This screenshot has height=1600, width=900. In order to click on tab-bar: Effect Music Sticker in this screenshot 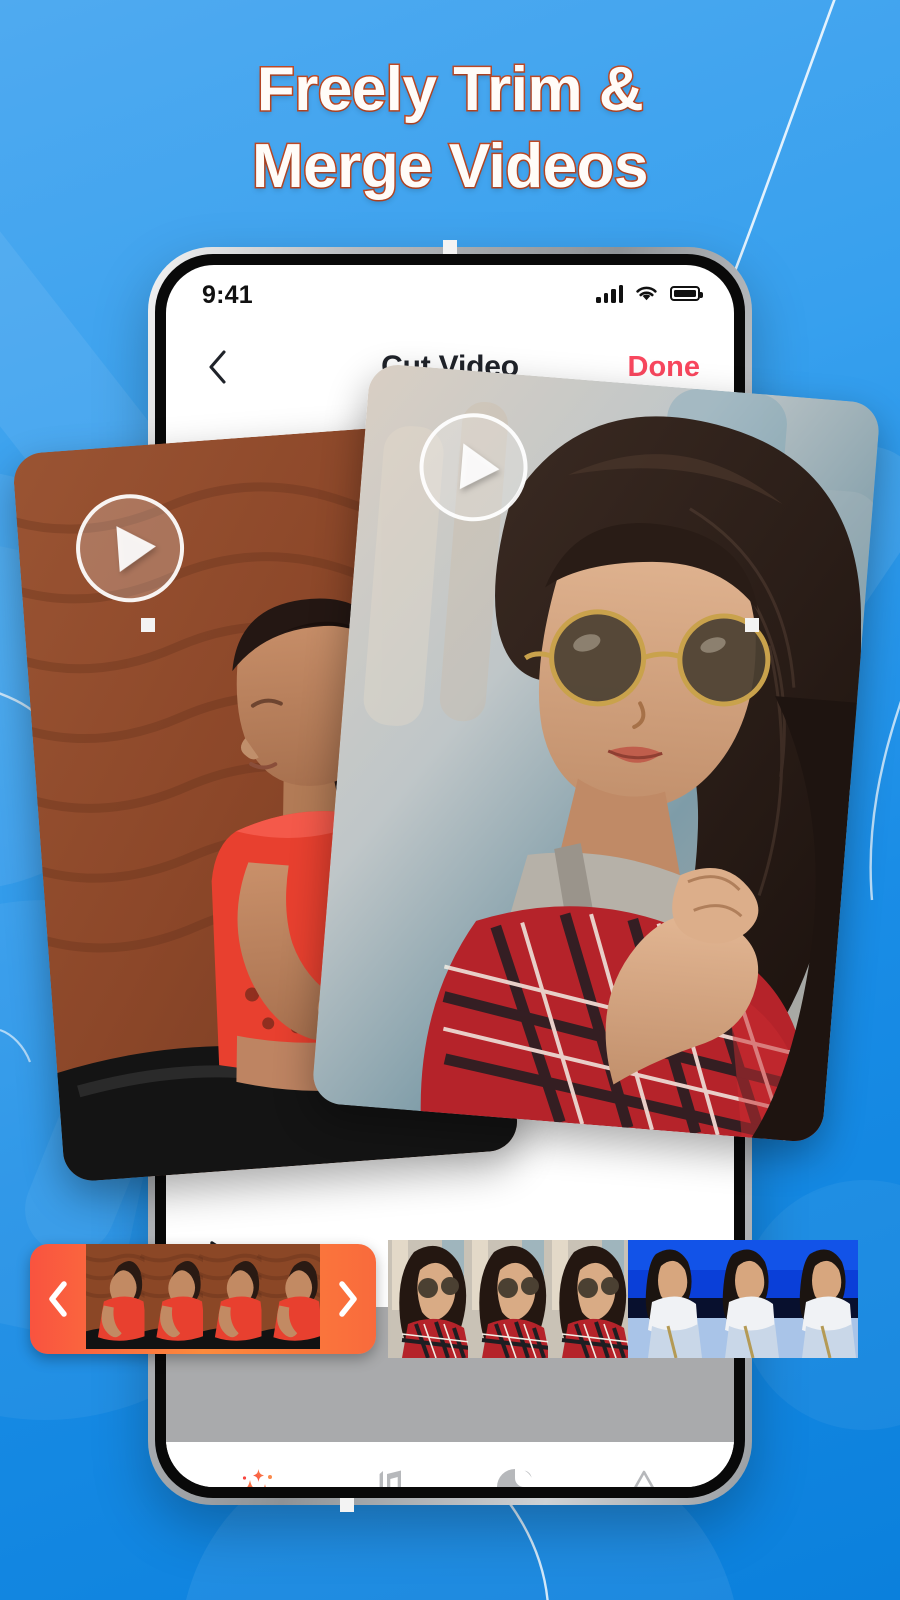, I will do `click(450, 1464)`.